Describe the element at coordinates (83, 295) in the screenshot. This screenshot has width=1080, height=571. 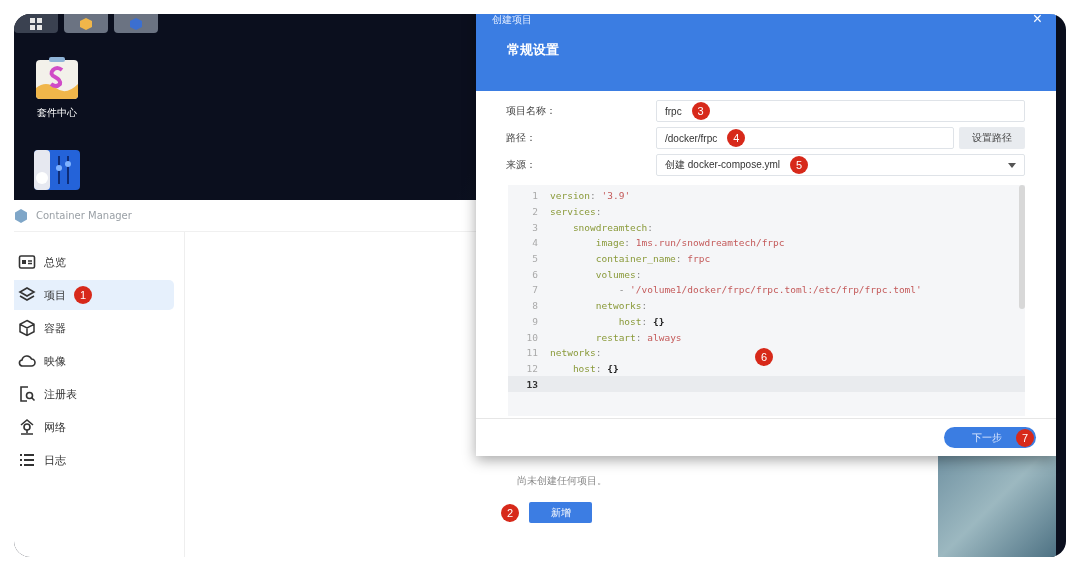
I see `step-marker: 1` at that location.